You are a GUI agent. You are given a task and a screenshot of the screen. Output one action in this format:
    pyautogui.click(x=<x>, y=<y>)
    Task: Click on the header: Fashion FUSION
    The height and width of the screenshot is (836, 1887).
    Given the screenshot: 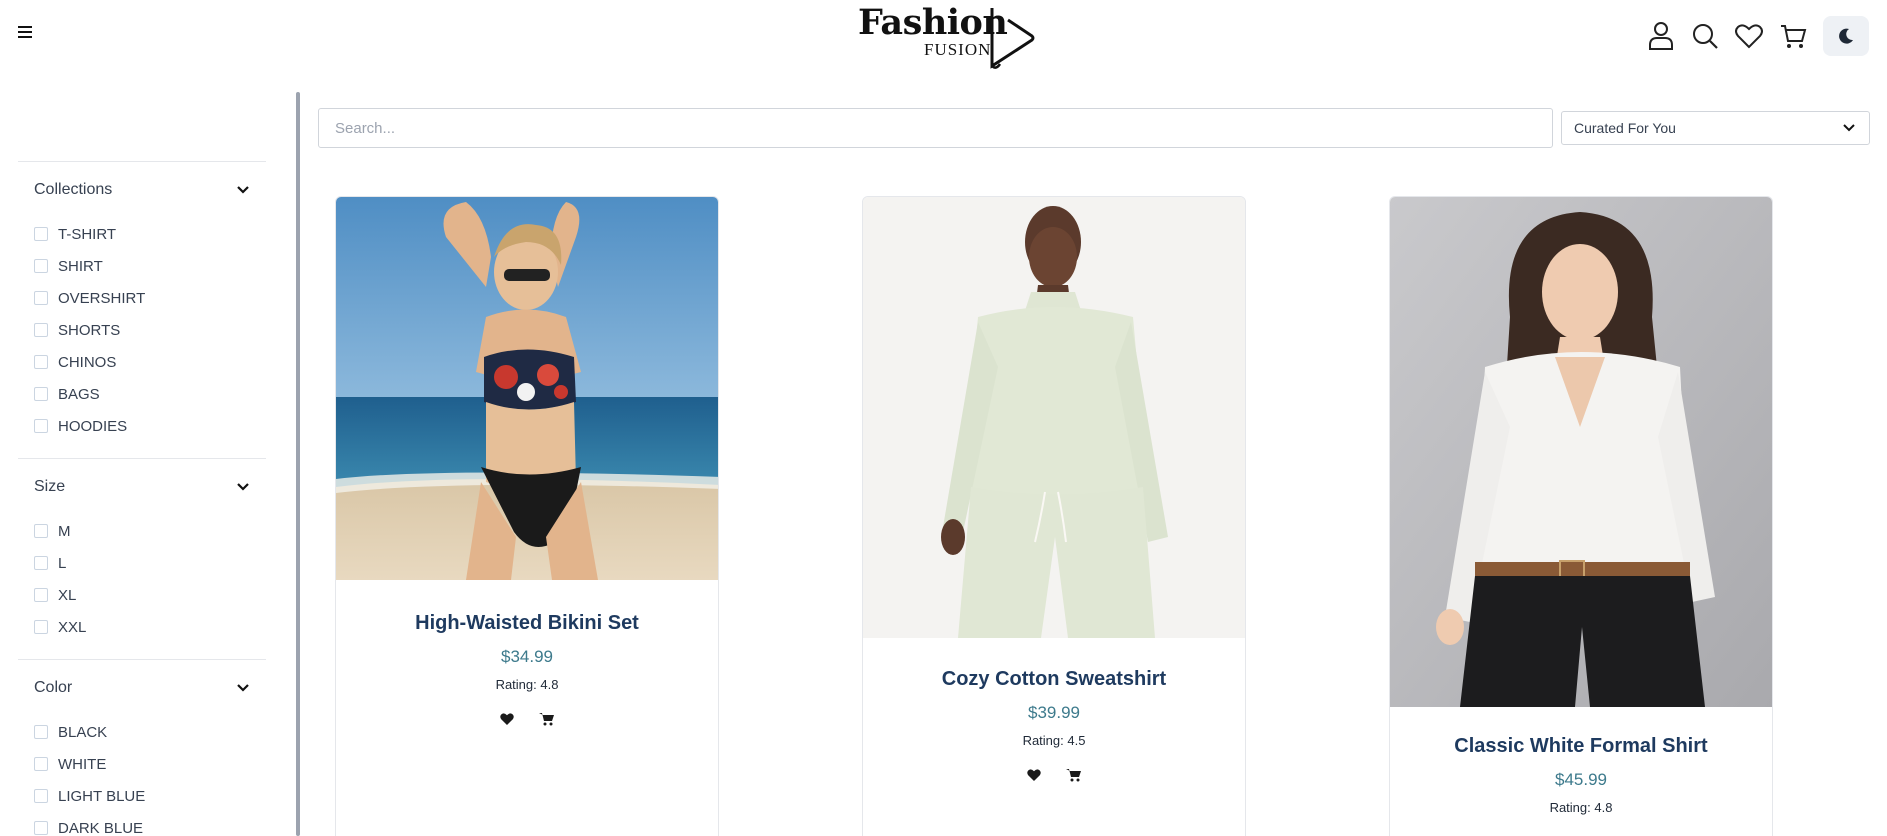 What is the action you would take?
    pyautogui.click(x=943, y=36)
    